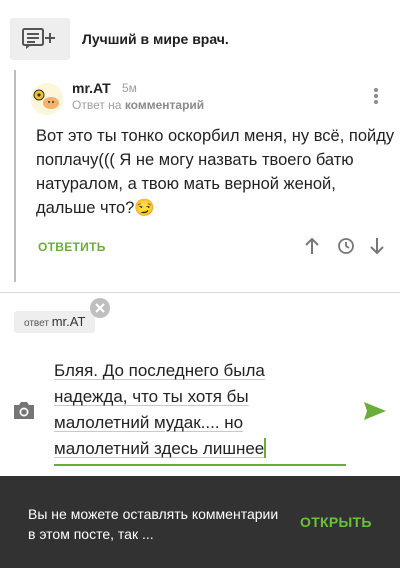 Image resolution: width=400 pixels, height=568 pixels. What do you see at coordinates (129, 88) in the screenshot?
I see `comment-time: 5м` at bounding box center [129, 88].